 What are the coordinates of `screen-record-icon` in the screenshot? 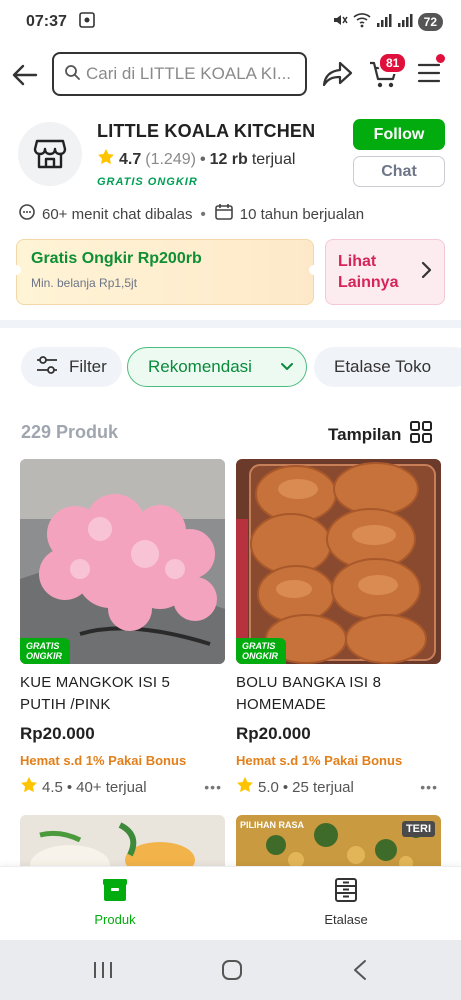 It's located at (87, 22).